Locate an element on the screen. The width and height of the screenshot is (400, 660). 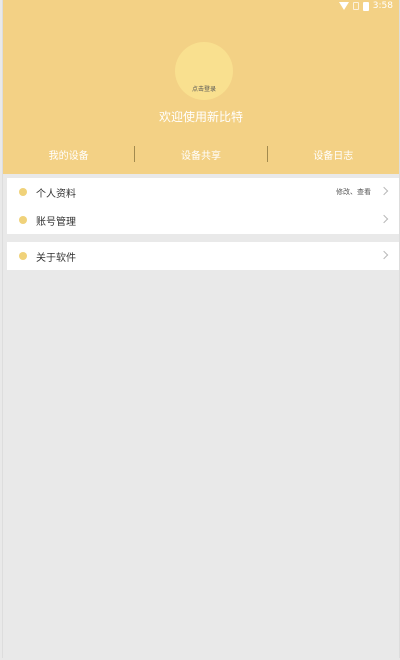
tab-device-sharing: 设备共享 is located at coordinates (200, 154).